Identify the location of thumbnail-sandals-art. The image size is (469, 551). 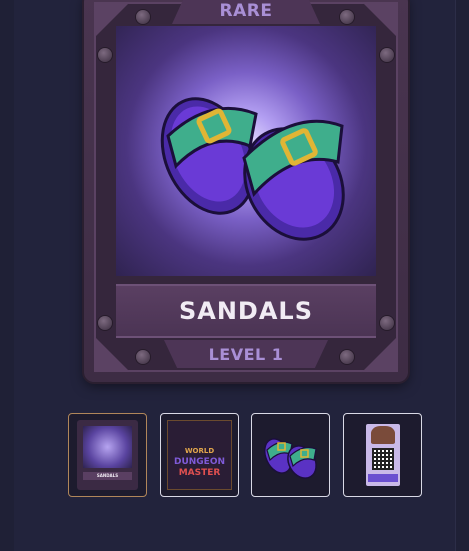
(290, 455).